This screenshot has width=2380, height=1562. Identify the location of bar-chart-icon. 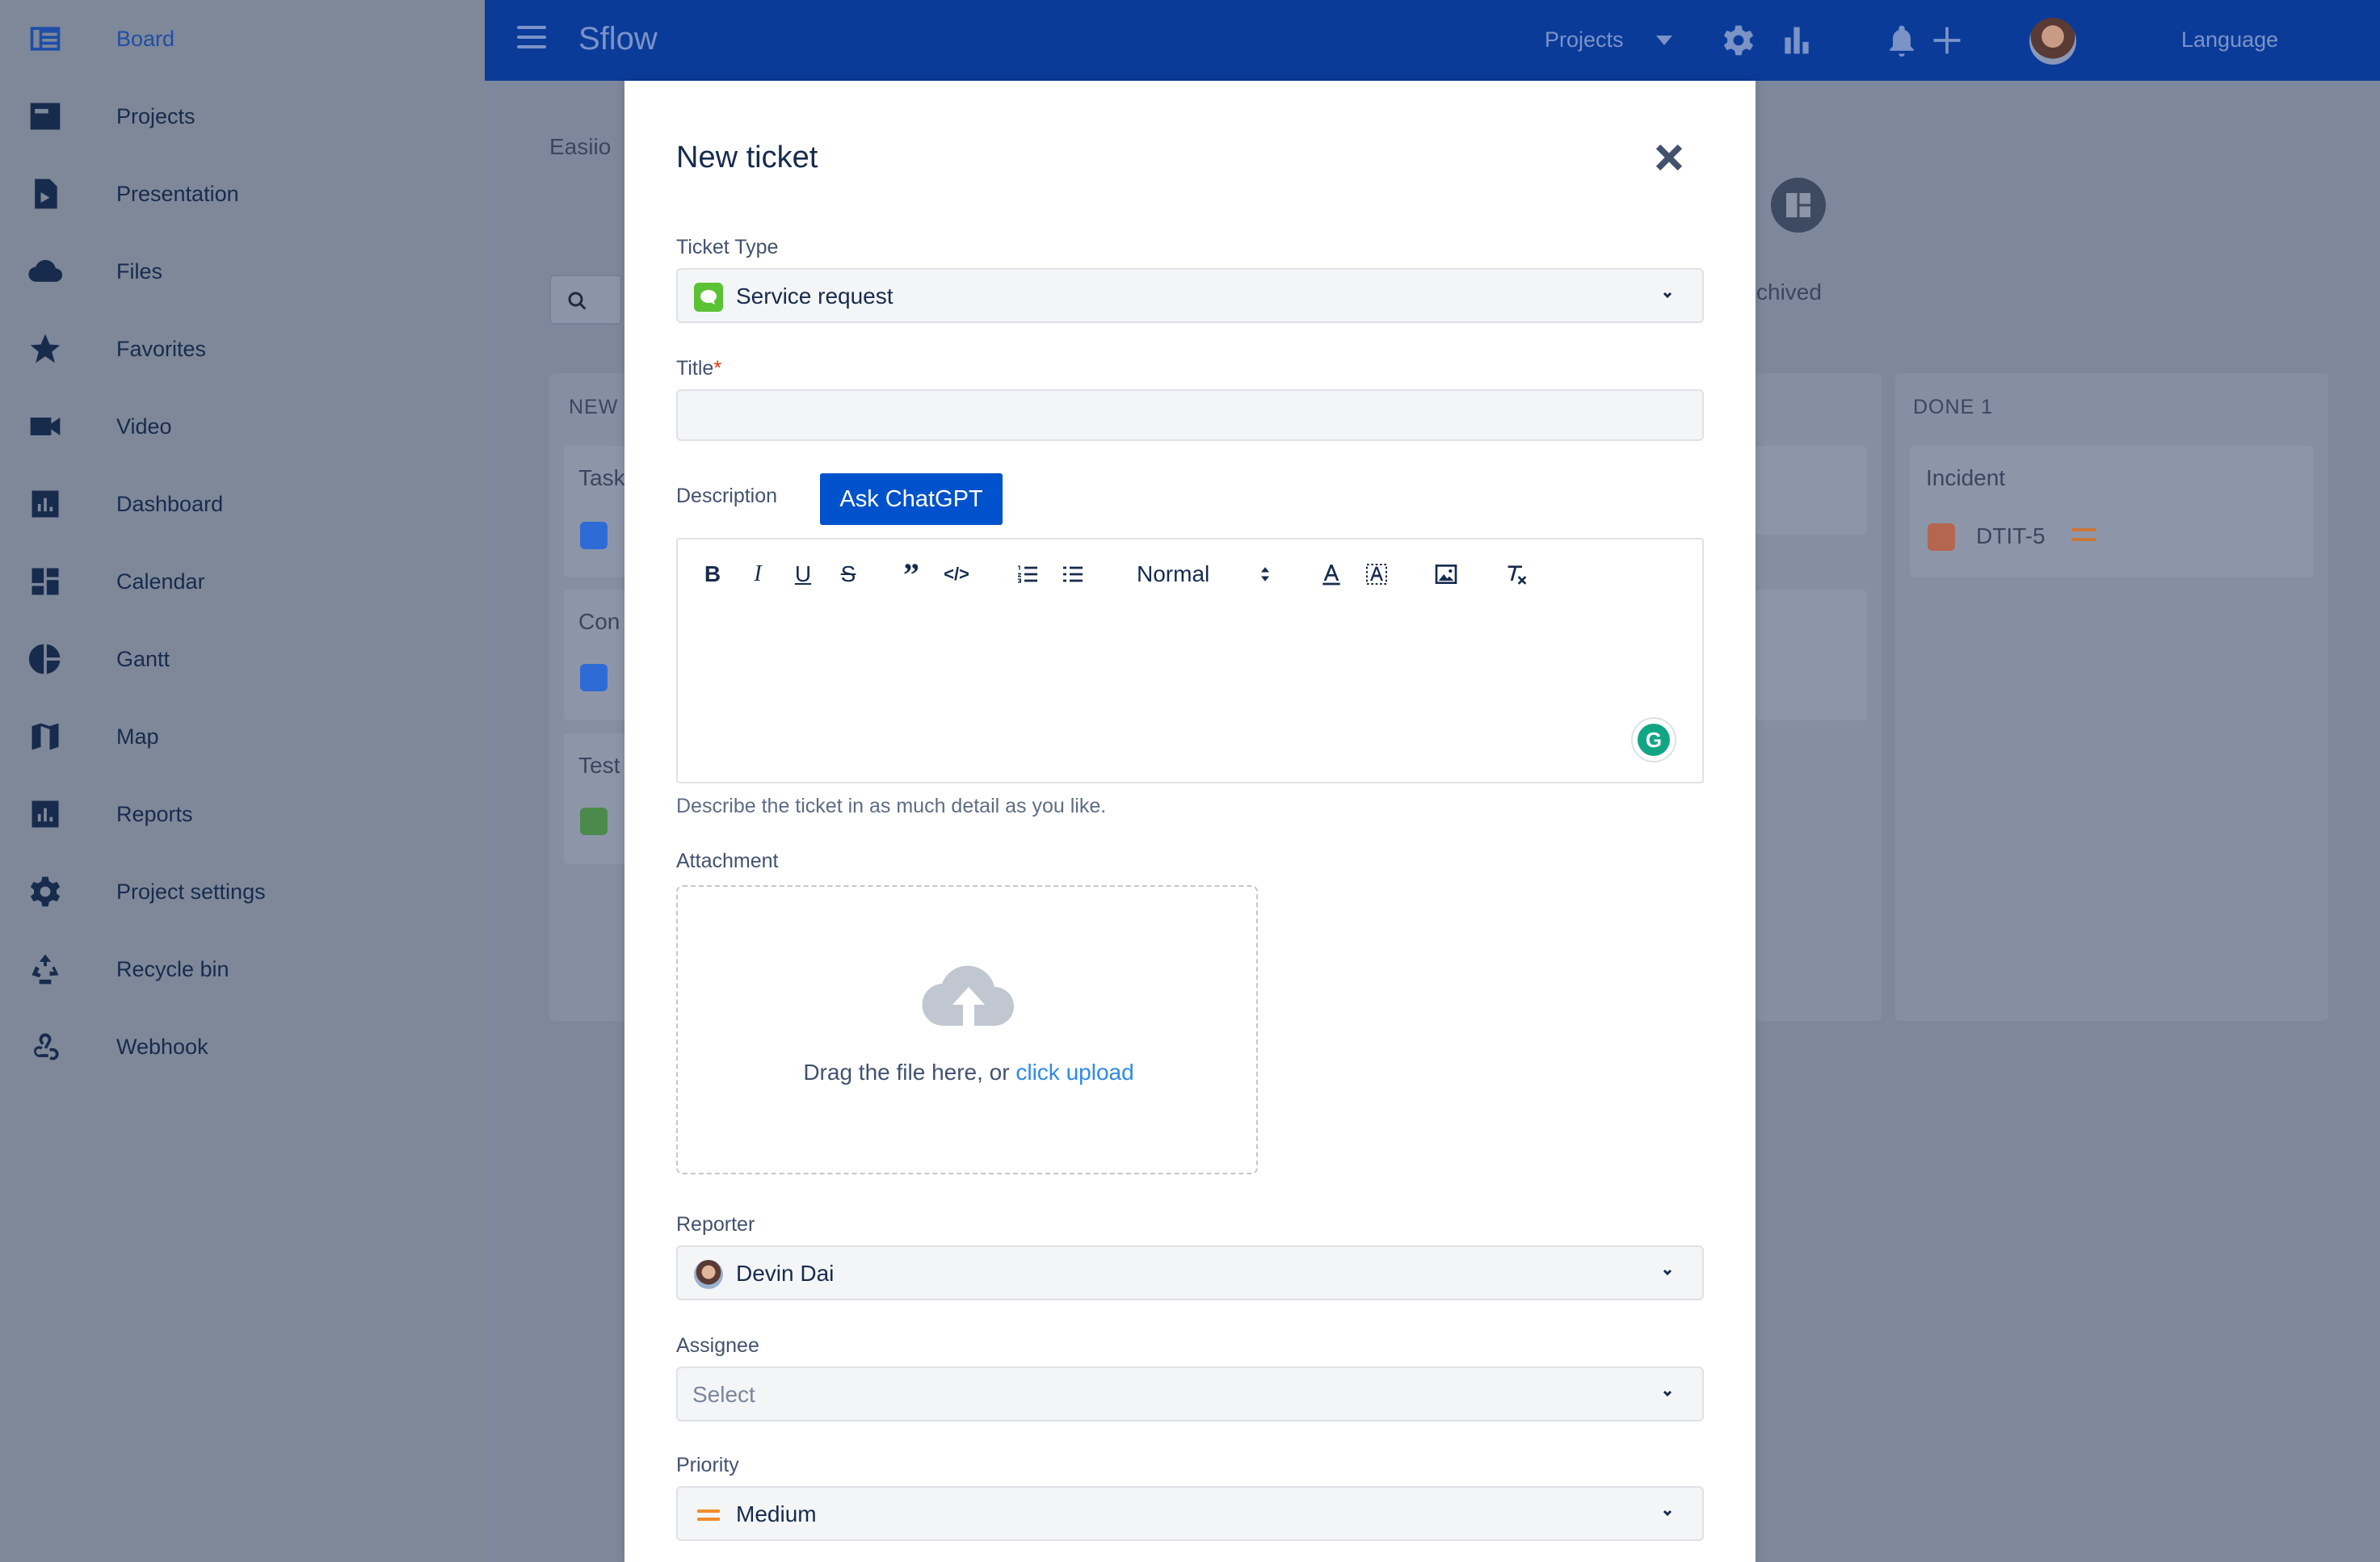
(1797, 40).